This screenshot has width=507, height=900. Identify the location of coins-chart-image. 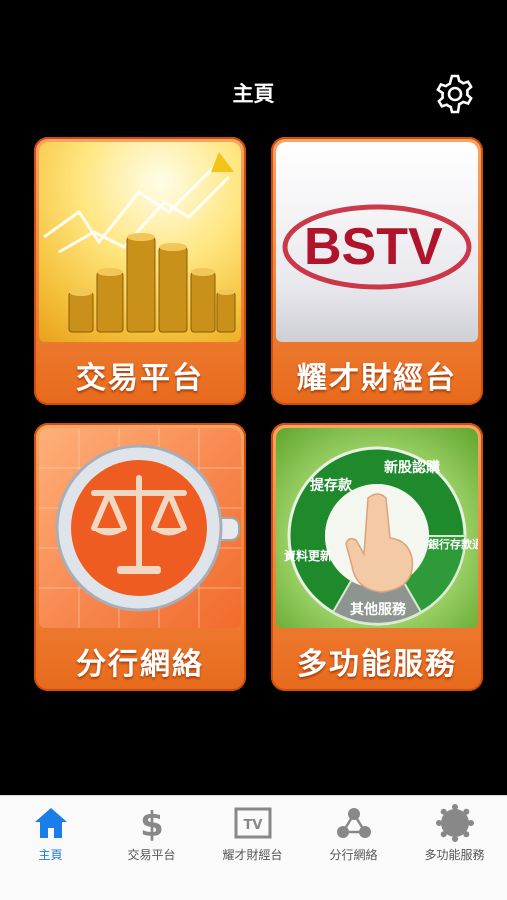
(140, 242).